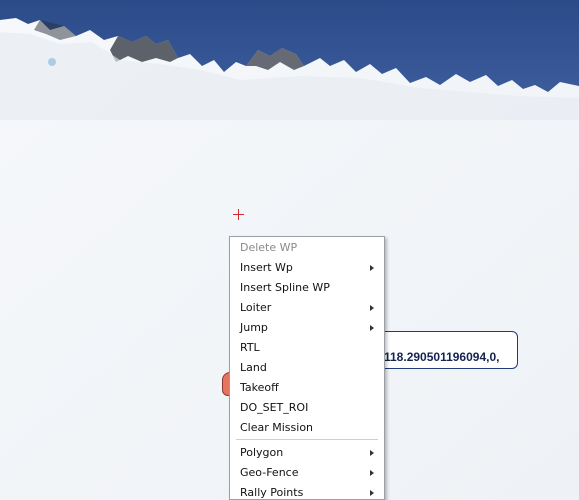  I want to click on menu-item-label: RTL, so click(250, 347).